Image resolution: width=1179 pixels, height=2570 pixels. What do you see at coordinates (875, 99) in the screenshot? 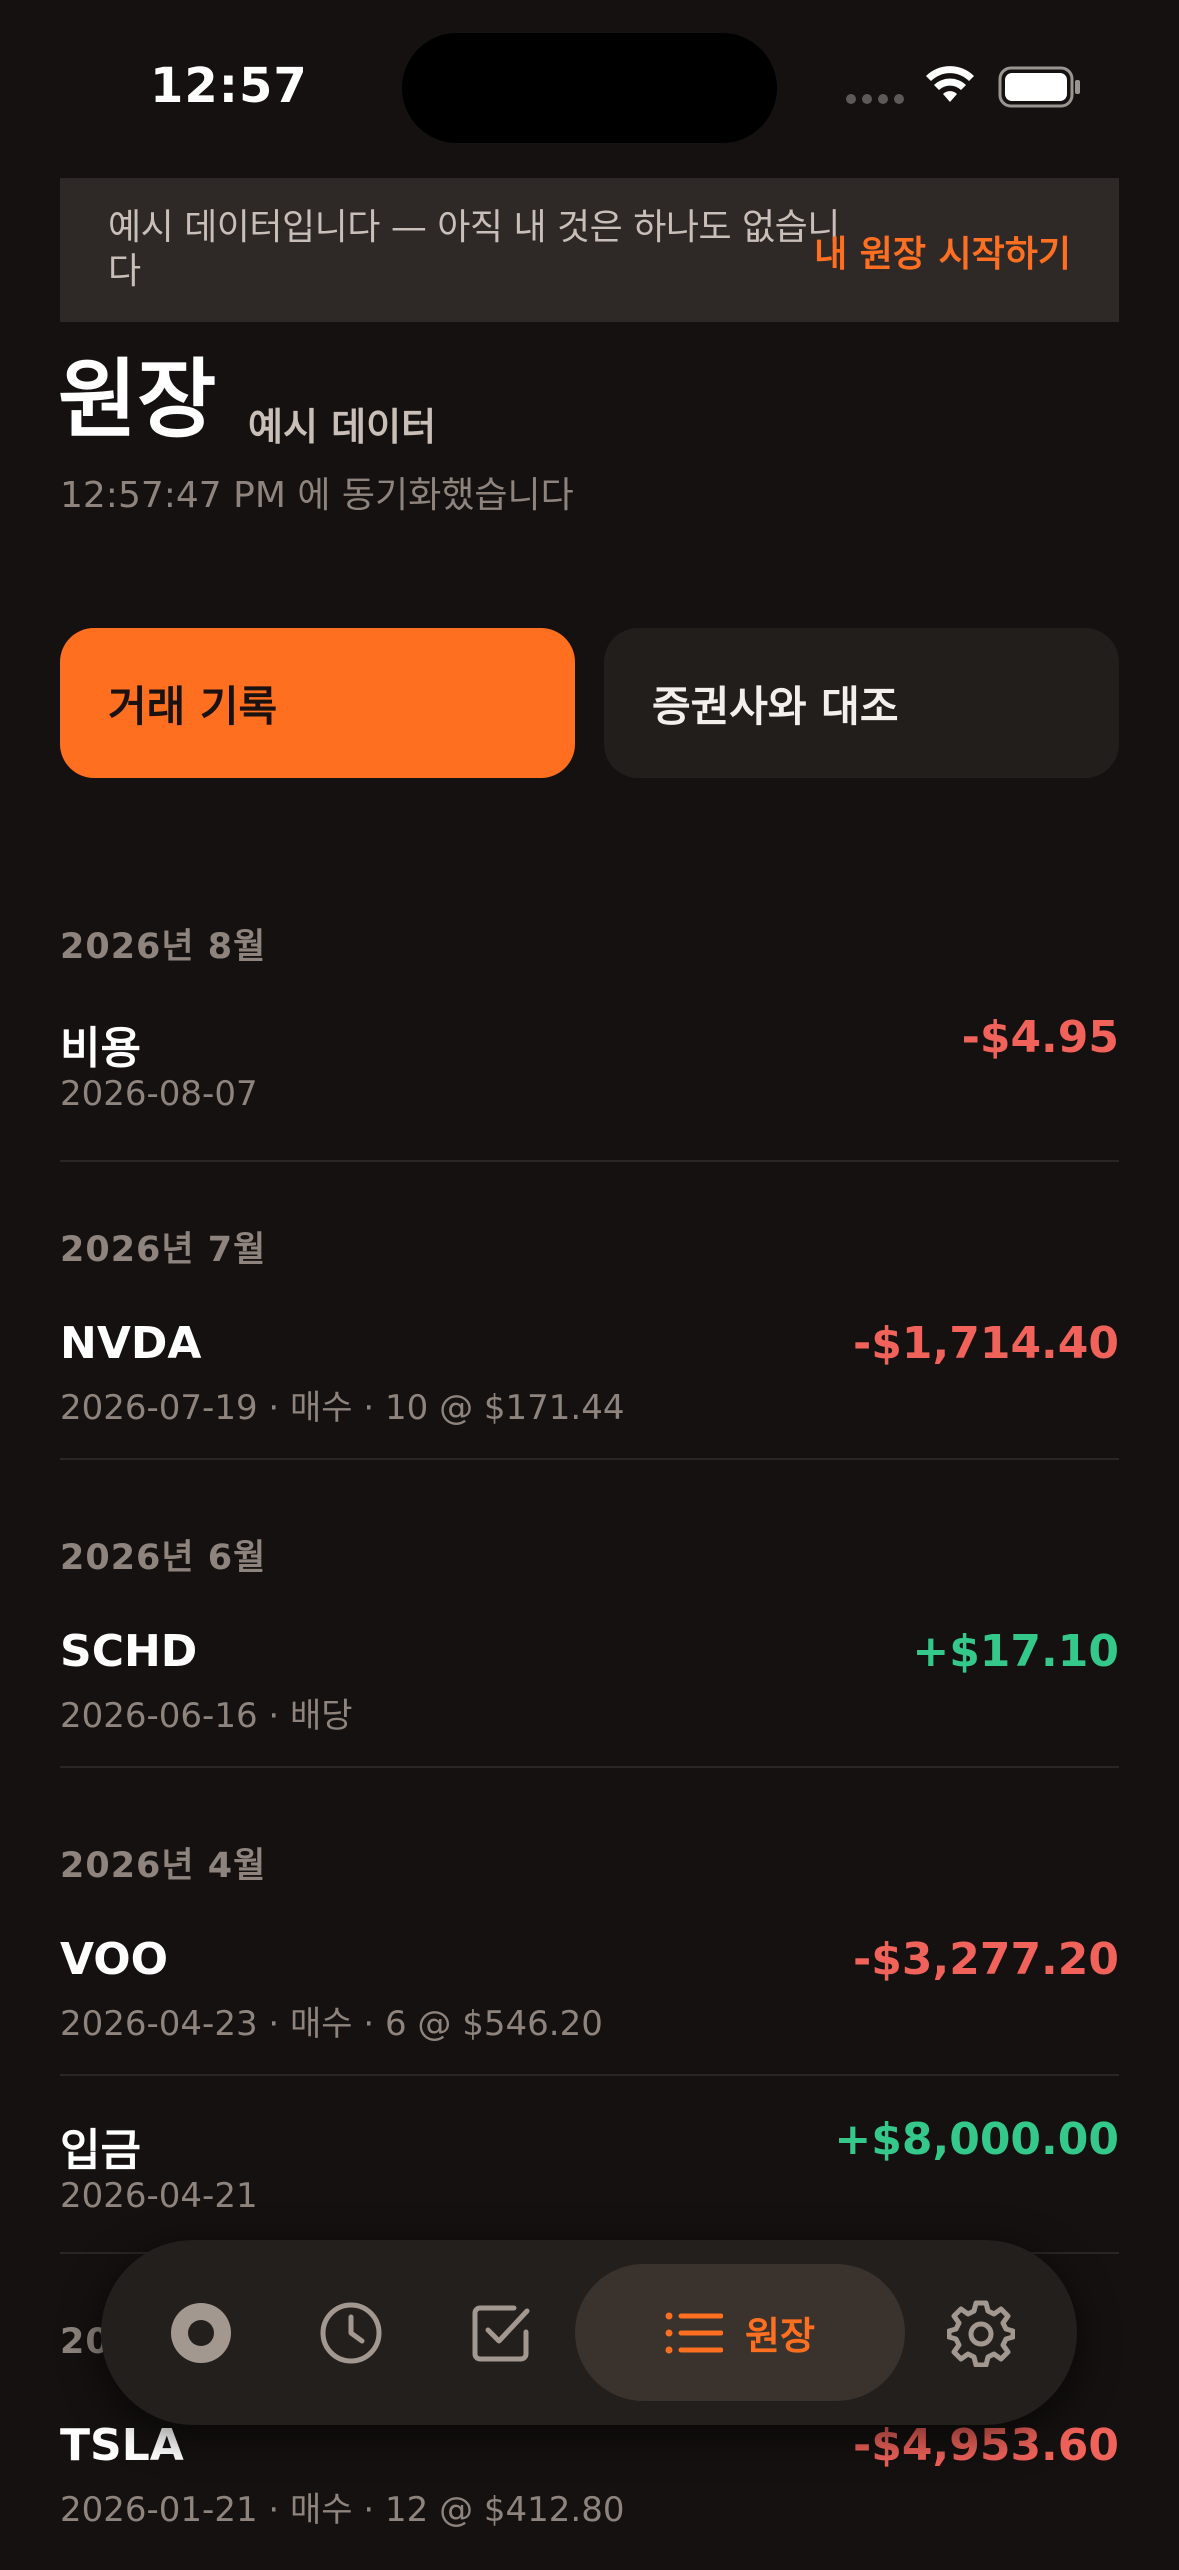
I see `cellular-signal-icon` at bounding box center [875, 99].